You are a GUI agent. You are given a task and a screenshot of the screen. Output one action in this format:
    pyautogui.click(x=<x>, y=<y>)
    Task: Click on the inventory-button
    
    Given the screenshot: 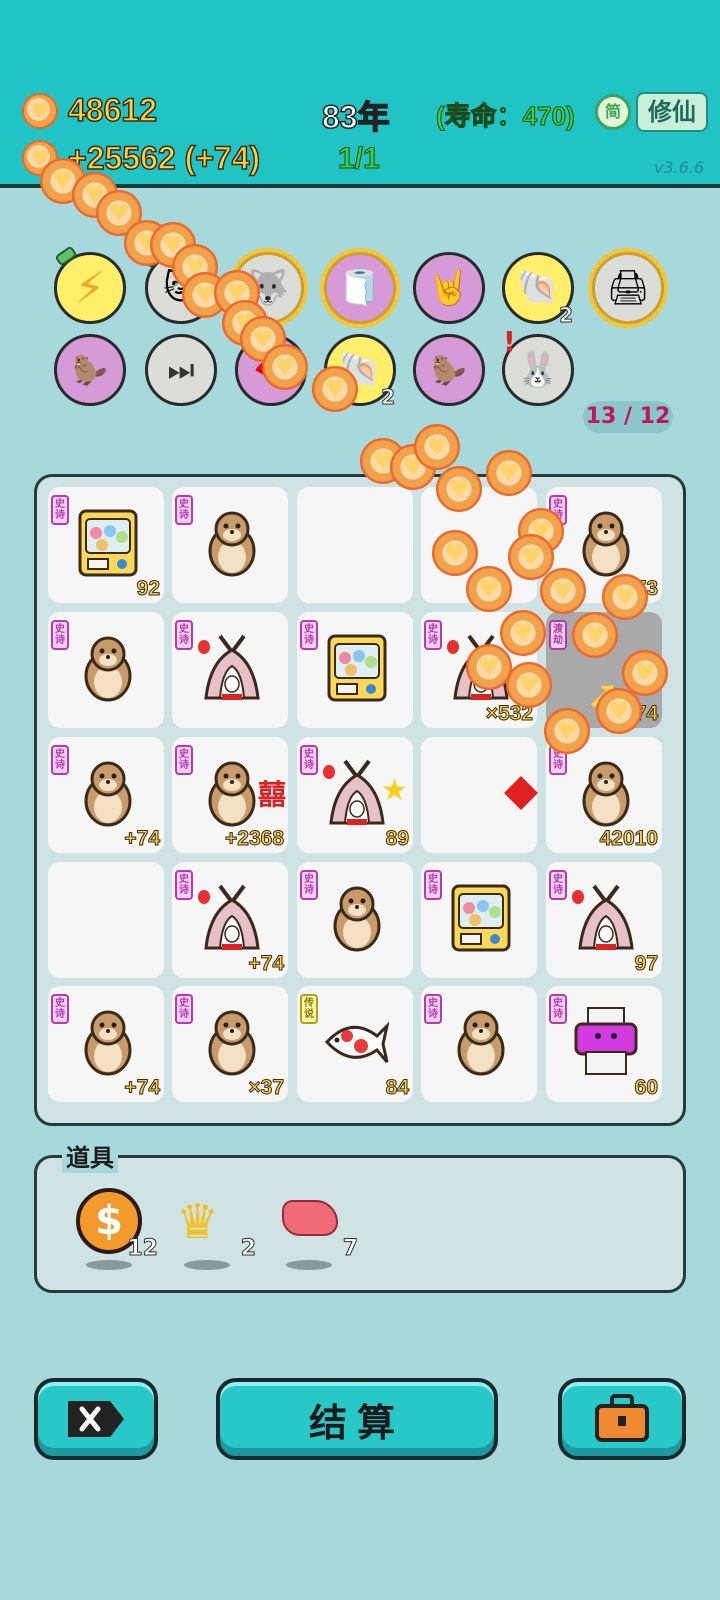 What is the action you would take?
    pyautogui.click(x=622, y=1419)
    